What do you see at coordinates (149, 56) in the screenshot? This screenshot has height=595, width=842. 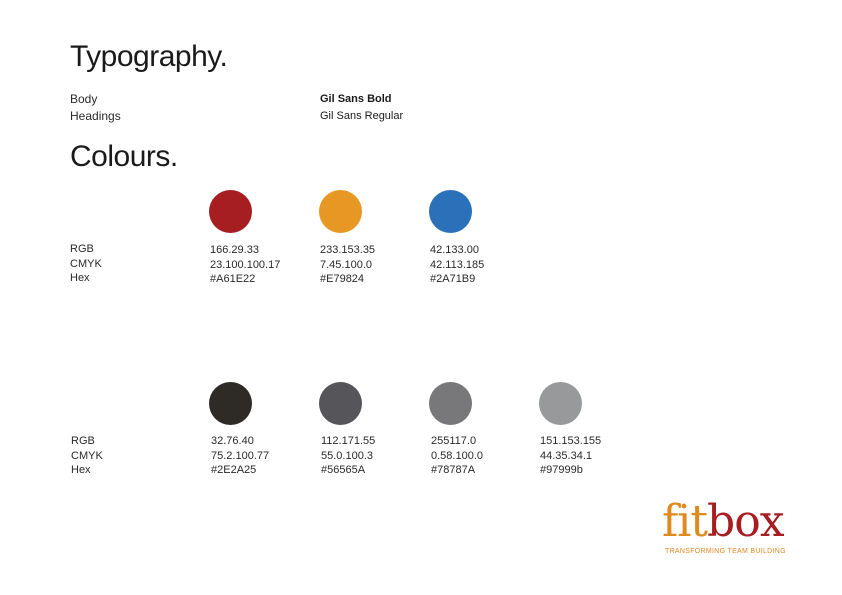 I see `typography-heading: Typography.` at bounding box center [149, 56].